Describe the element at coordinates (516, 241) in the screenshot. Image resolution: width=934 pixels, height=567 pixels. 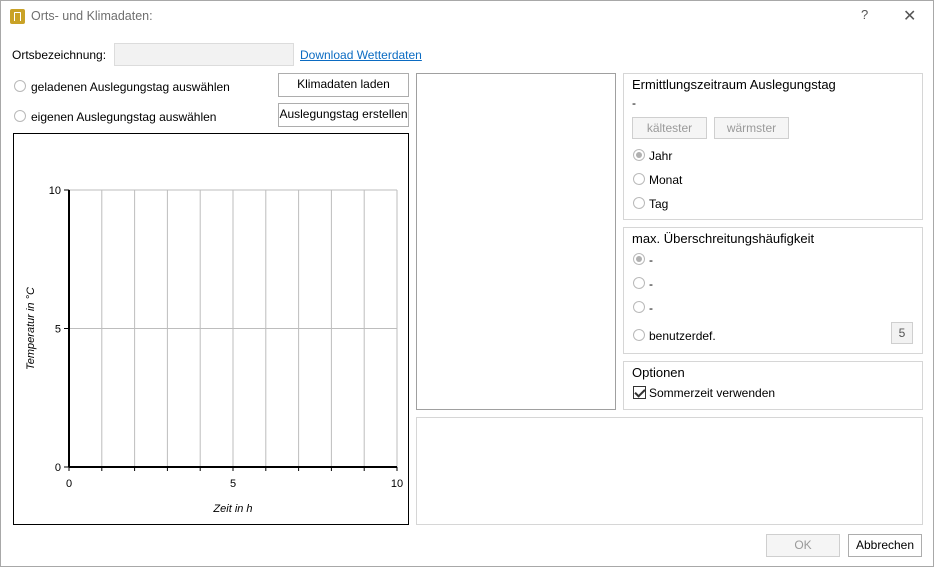
I see `day-list-panel` at that location.